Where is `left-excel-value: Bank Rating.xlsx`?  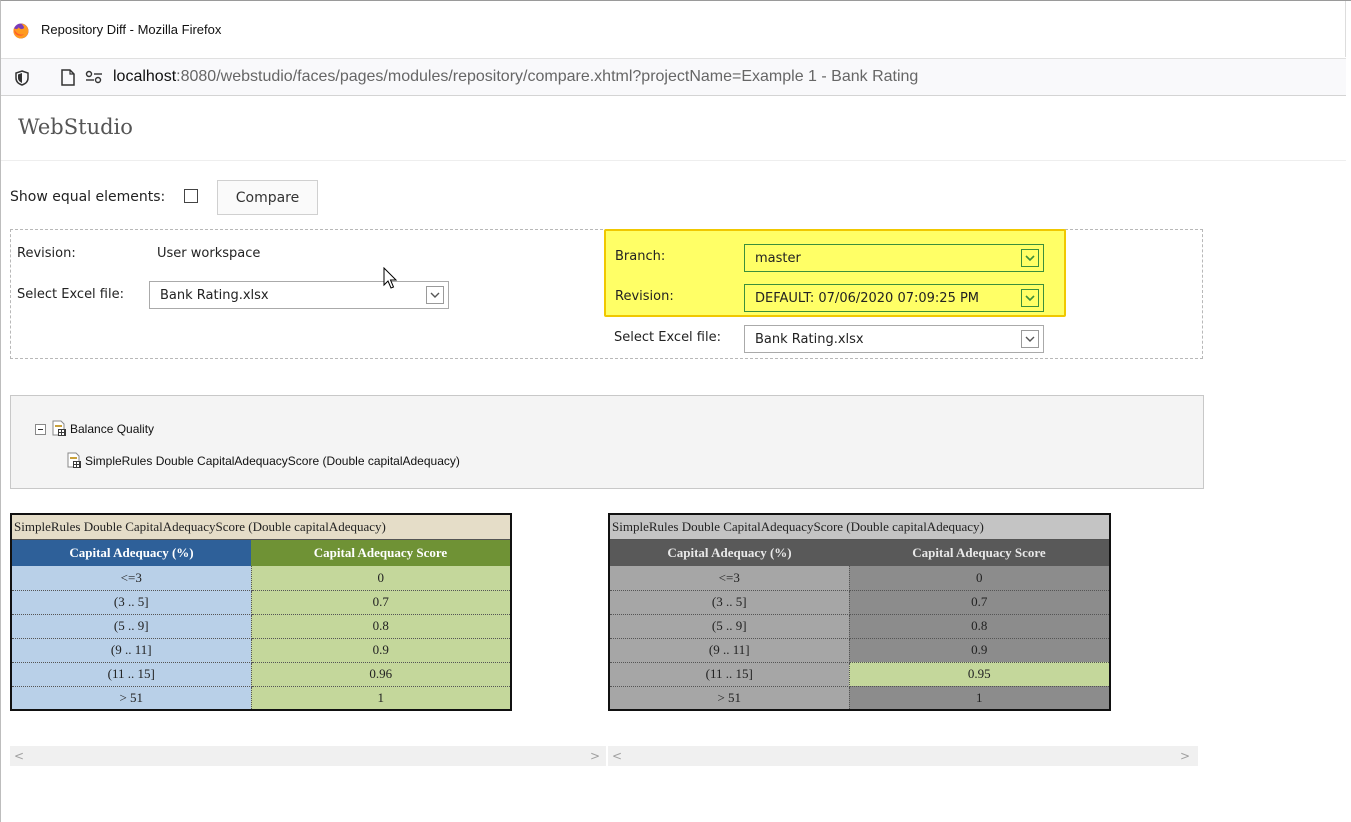
left-excel-value: Bank Rating.xlsx is located at coordinates (214, 295).